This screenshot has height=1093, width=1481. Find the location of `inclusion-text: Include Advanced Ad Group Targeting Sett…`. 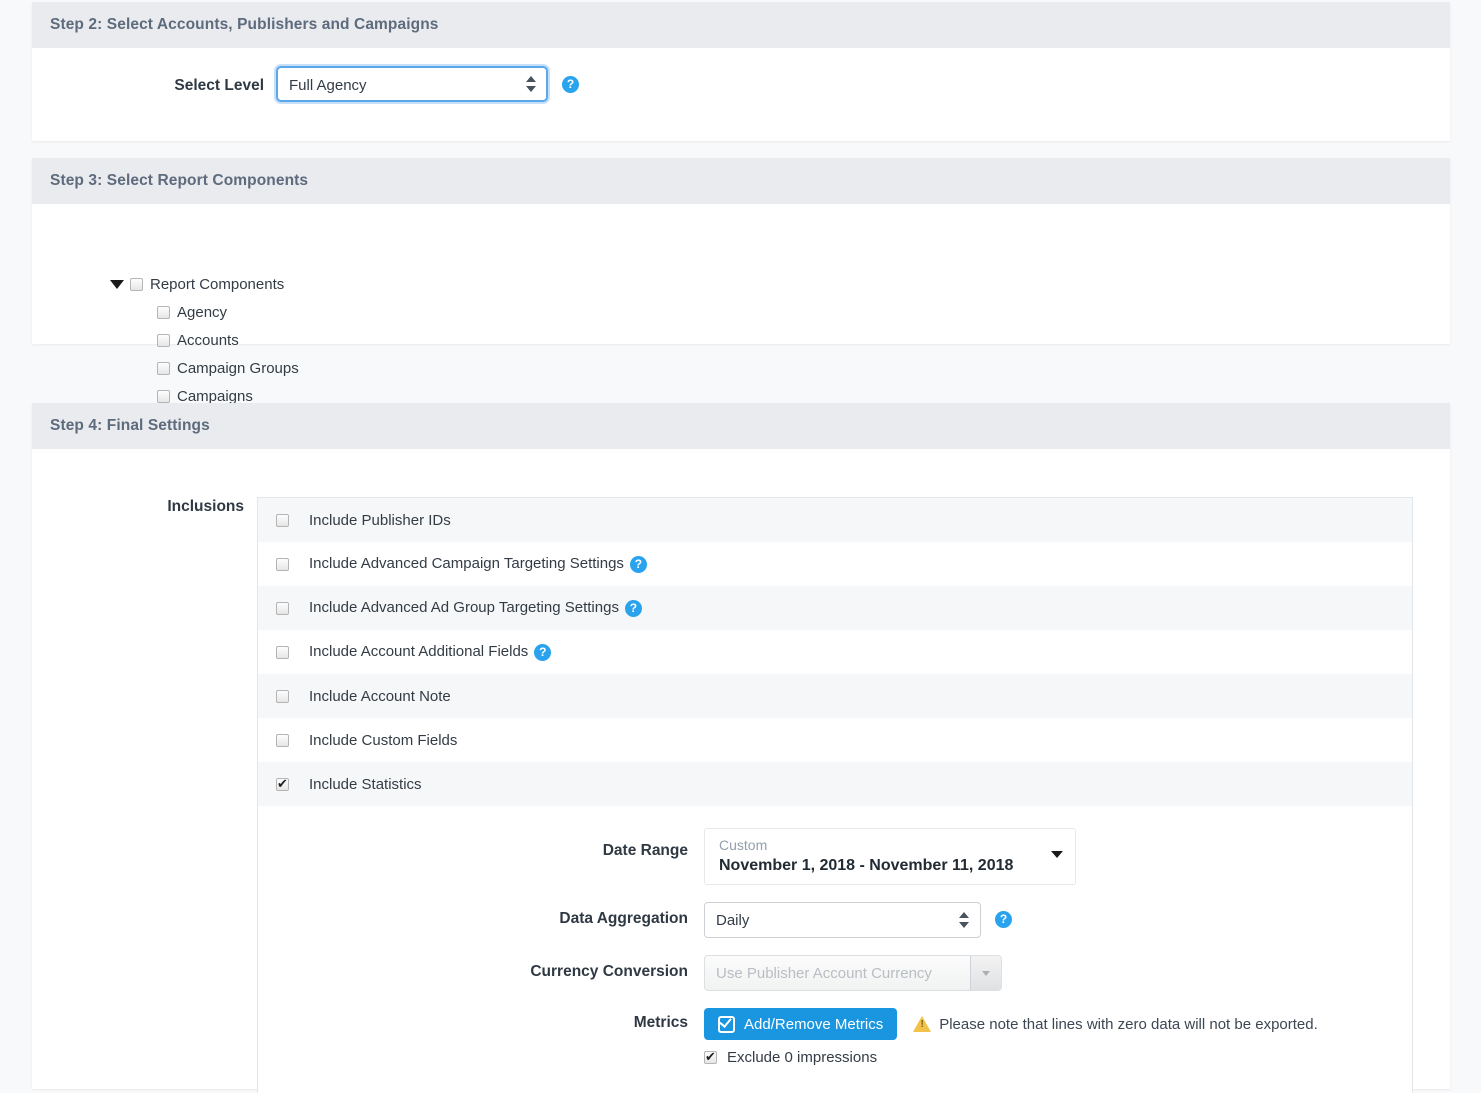

inclusion-text: Include Advanced Ad Group Targeting Sett… is located at coordinates (464, 608).